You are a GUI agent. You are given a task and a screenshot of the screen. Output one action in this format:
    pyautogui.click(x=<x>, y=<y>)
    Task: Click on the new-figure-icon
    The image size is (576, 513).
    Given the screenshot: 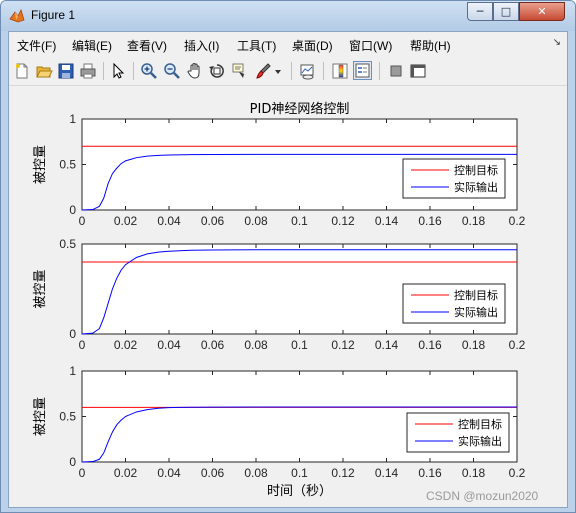 What is the action you would take?
    pyautogui.click(x=22, y=71)
    